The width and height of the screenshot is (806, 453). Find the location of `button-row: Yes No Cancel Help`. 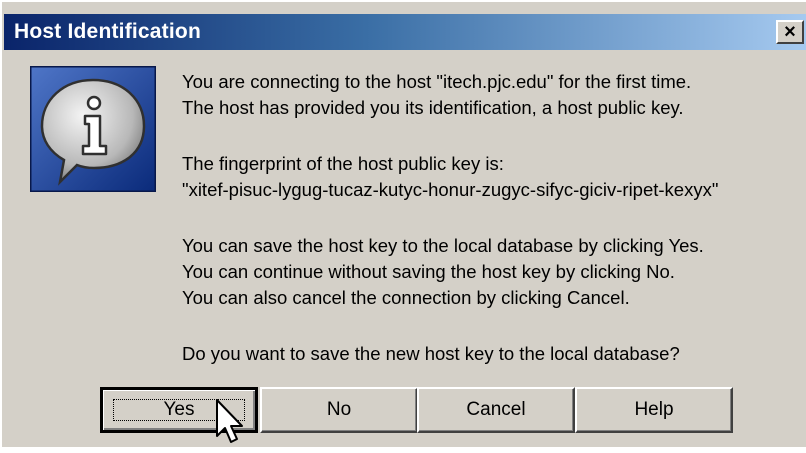

button-row: Yes No Cancel Help is located at coordinates (404, 412).